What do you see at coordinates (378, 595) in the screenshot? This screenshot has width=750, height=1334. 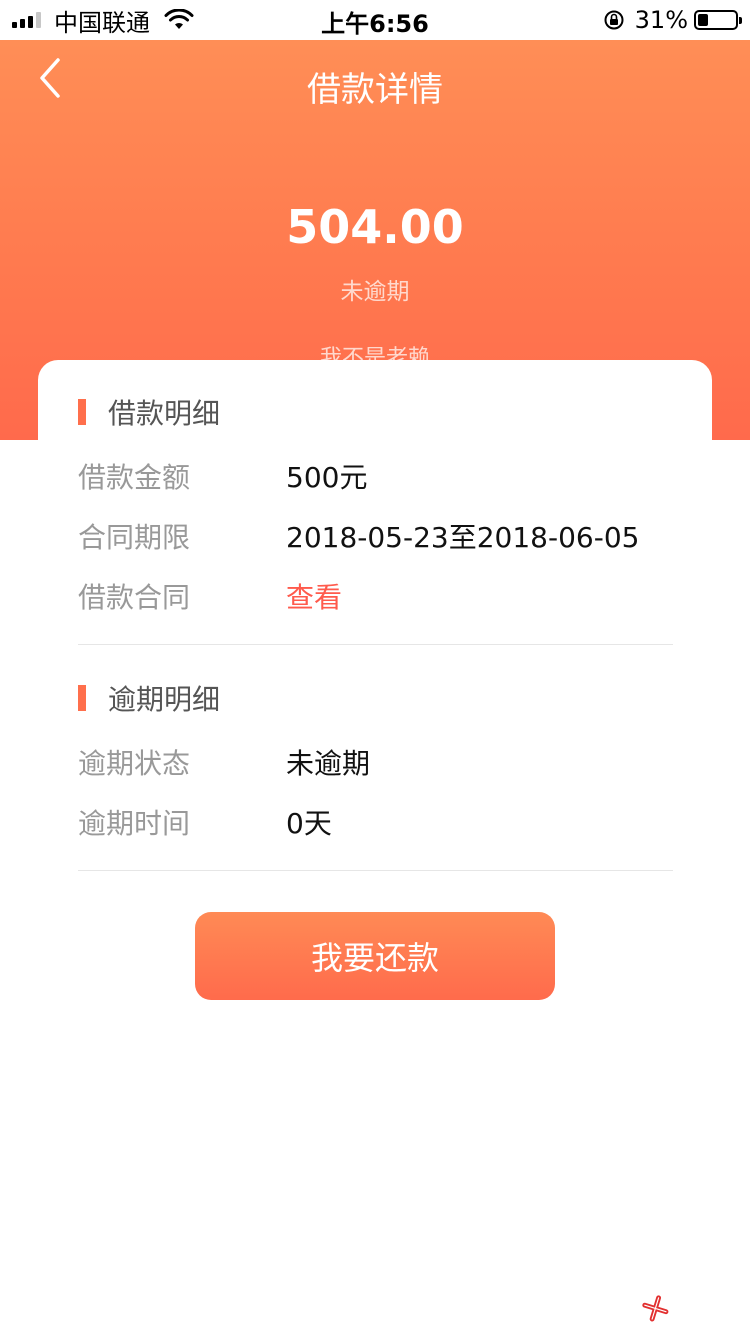 I see `loan-contract-row: 借款合同 查看` at bounding box center [378, 595].